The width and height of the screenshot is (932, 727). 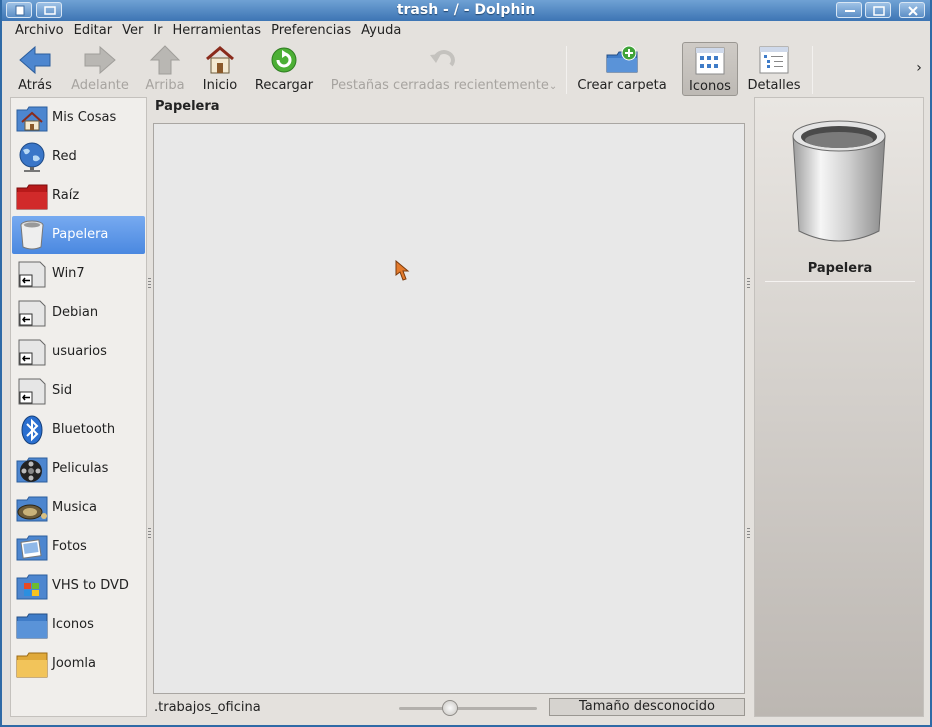 What do you see at coordinates (100, 85) in the screenshot?
I see `forward-label: Adelante` at bounding box center [100, 85].